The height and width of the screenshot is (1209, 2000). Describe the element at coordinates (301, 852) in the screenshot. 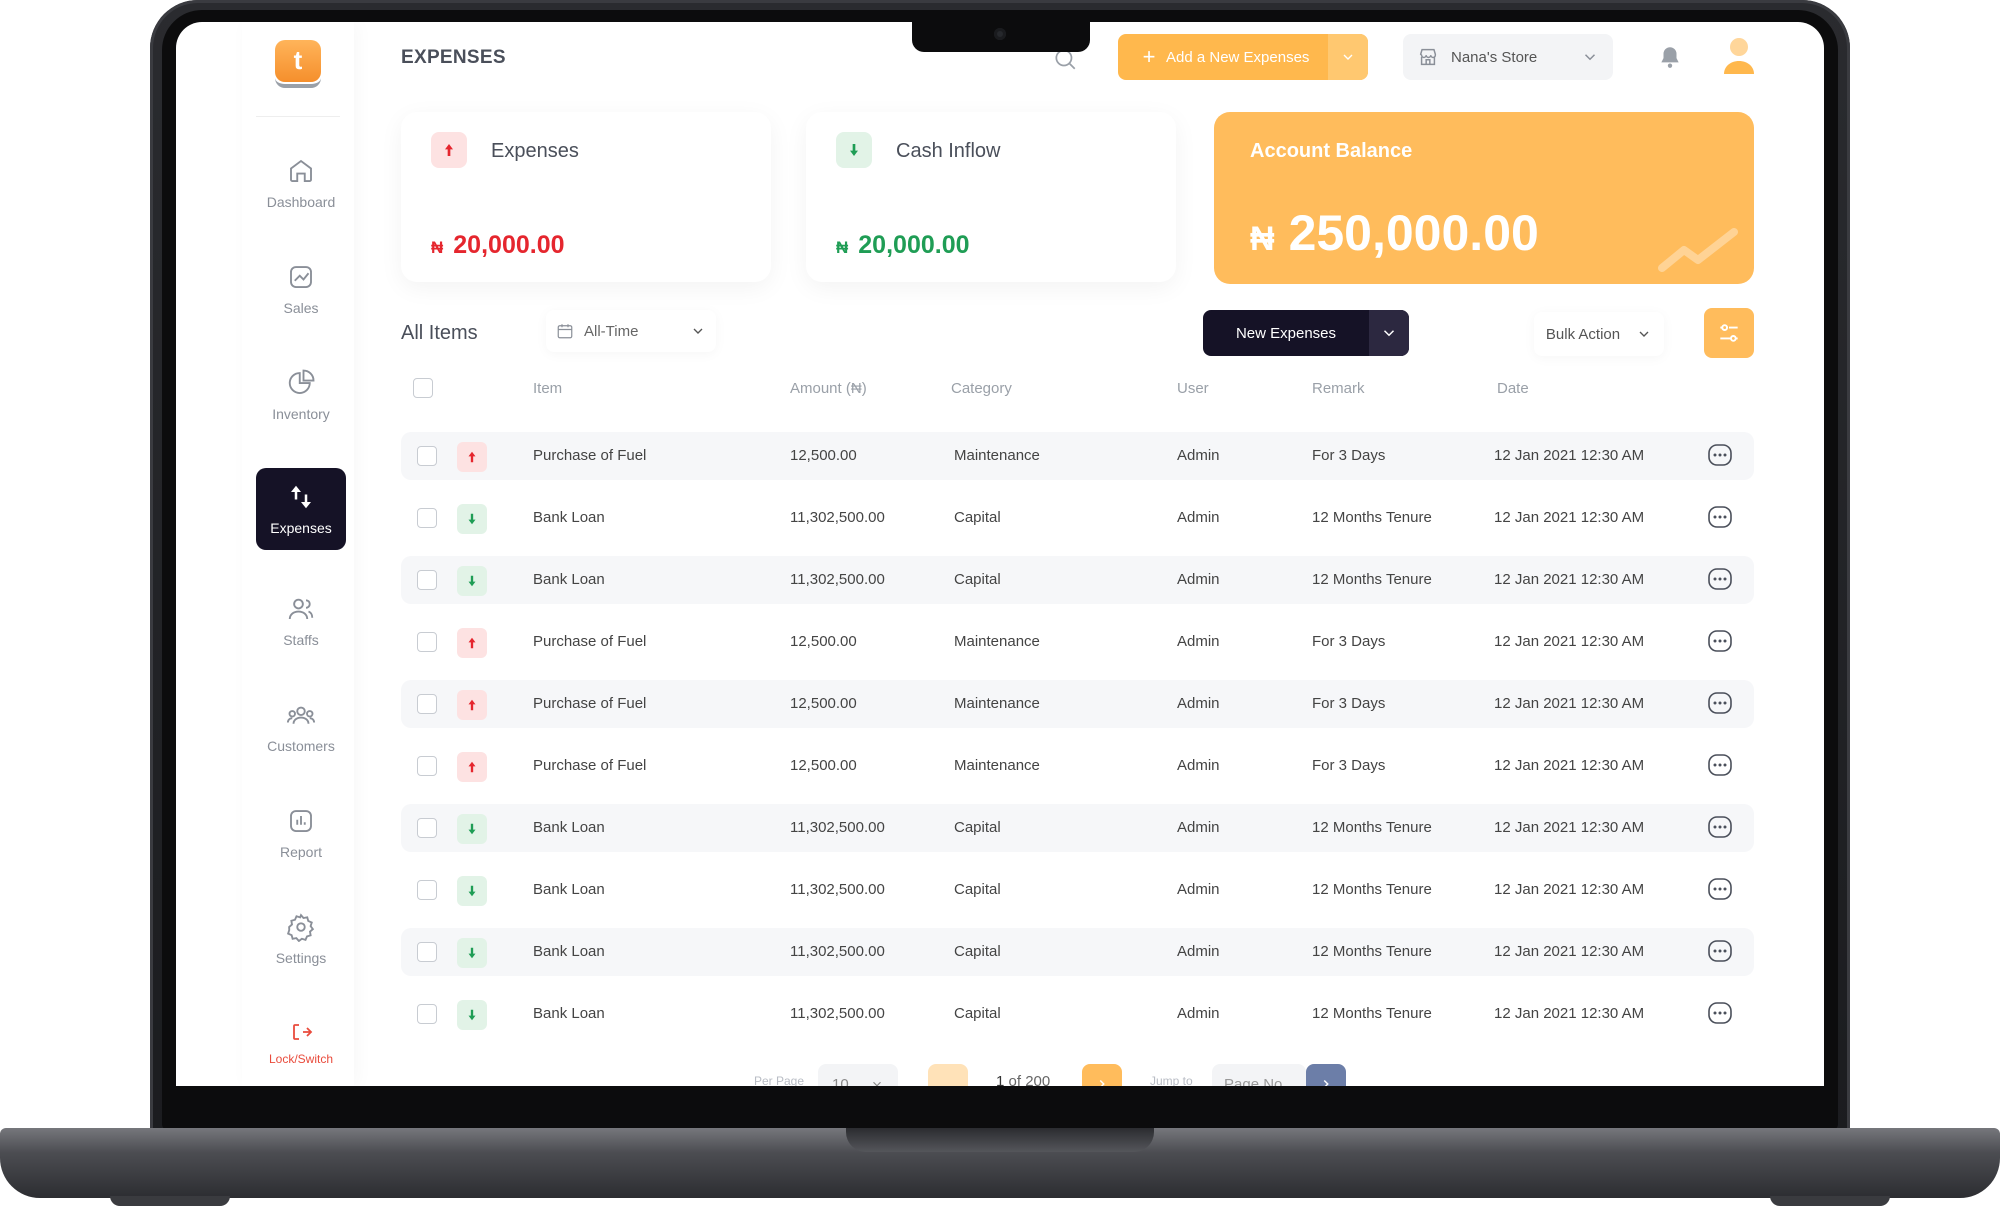

I see `sidebar-item-label: Report` at that location.